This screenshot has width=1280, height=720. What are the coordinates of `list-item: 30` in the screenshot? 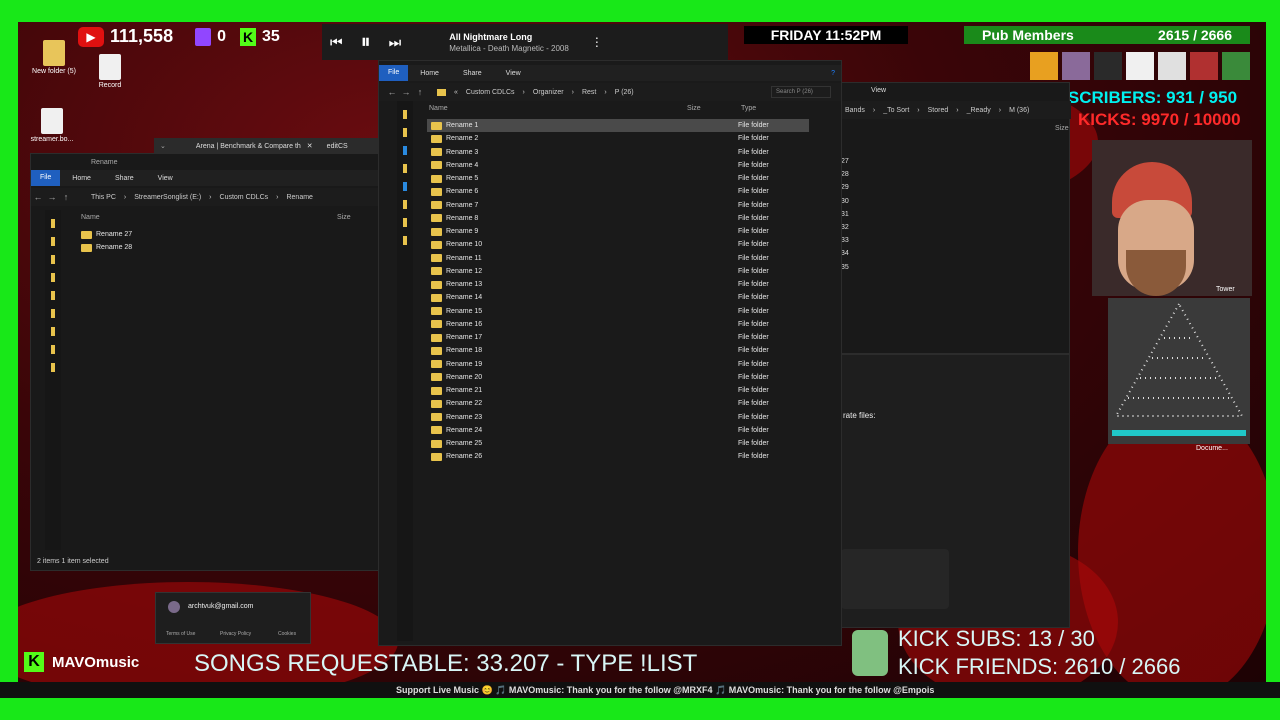 It's located at (845, 201).